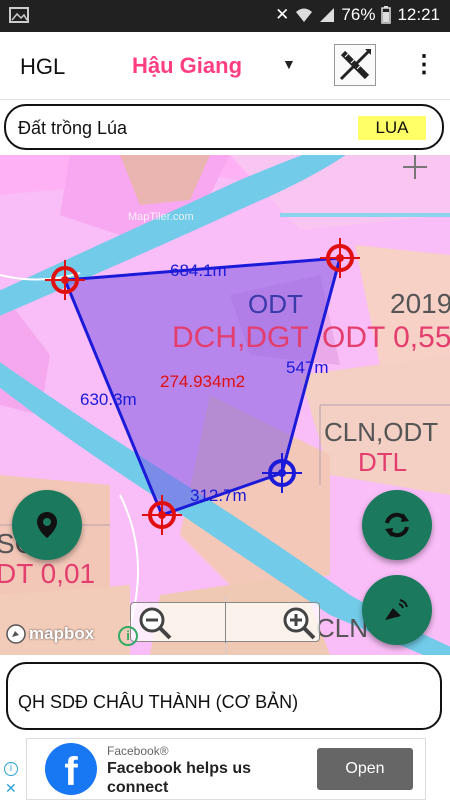 The height and width of the screenshot is (801, 450). What do you see at coordinates (342, 628) in the screenshot?
I see `map-label-cln: CLN` at bounding box center [342, 628].